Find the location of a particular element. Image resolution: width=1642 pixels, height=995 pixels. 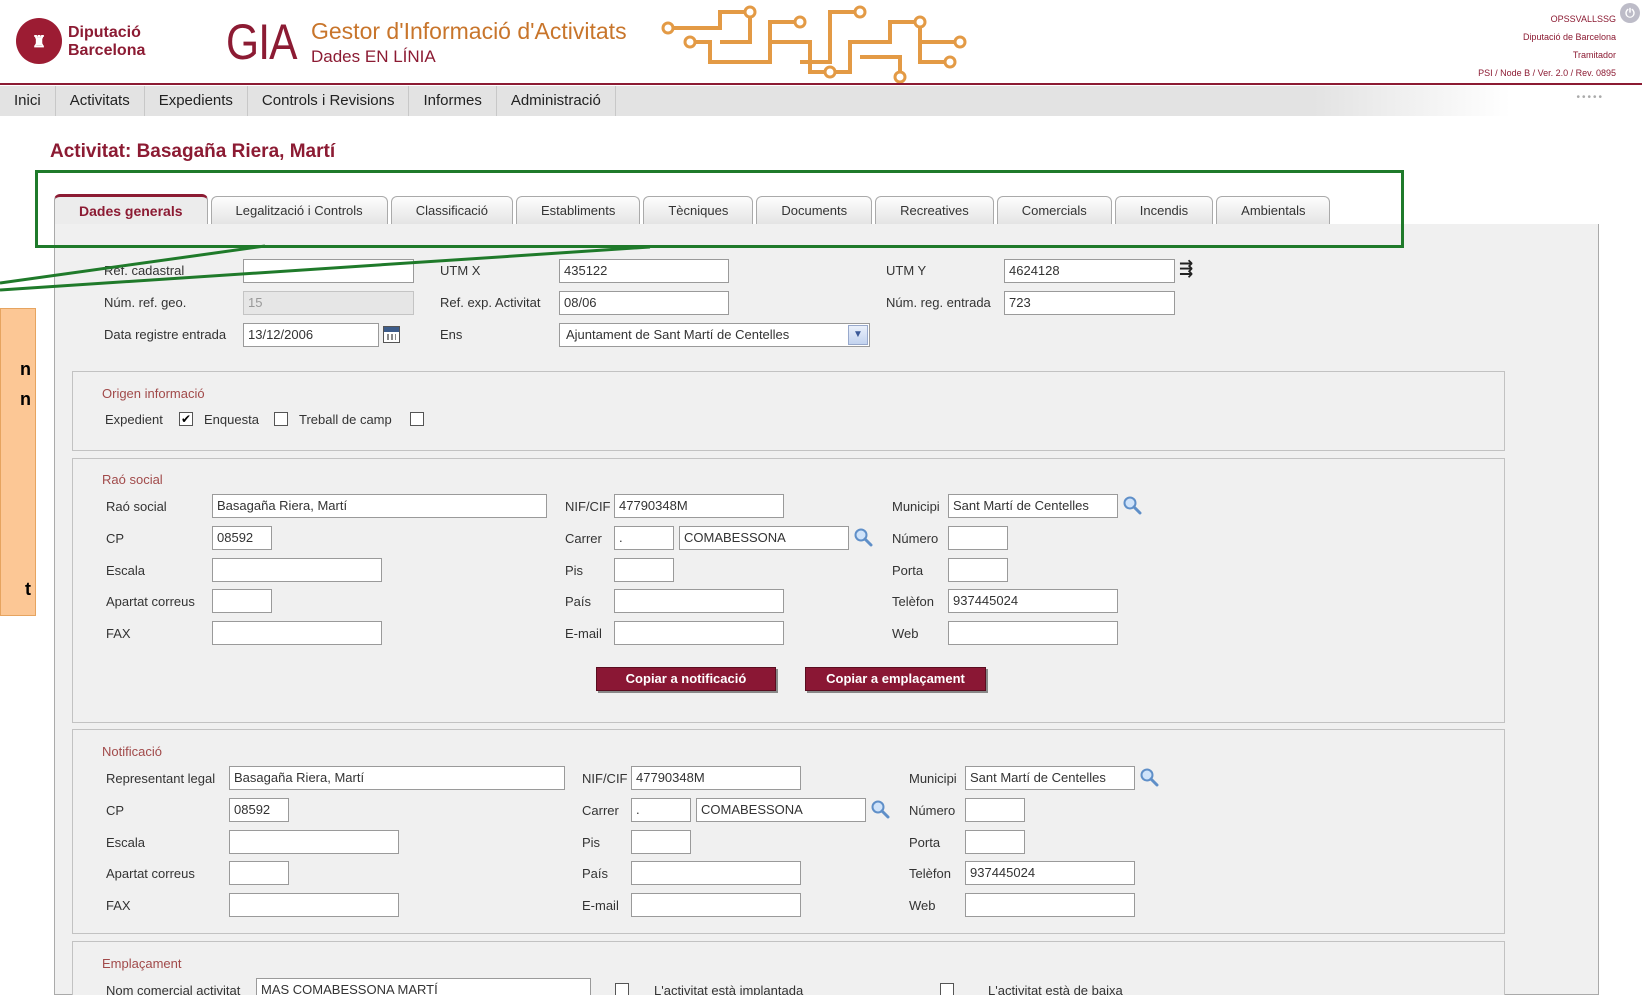

search-notif-carrer-icon is located at coordinates (880, 809).